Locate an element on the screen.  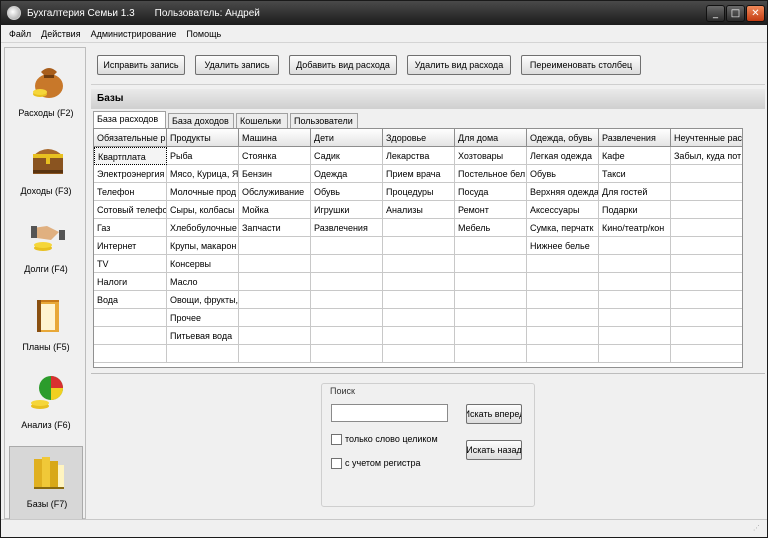
table-cell: Бензин is located at coordinates (275, 174).